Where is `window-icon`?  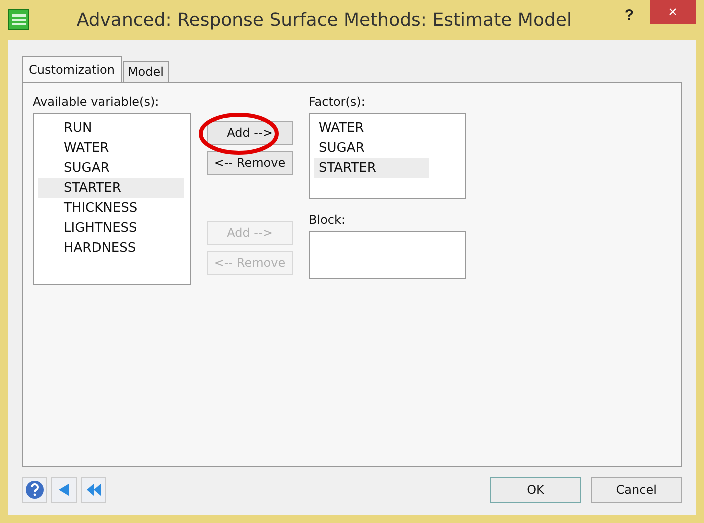
window-icon is located at coordinates (19, 20).